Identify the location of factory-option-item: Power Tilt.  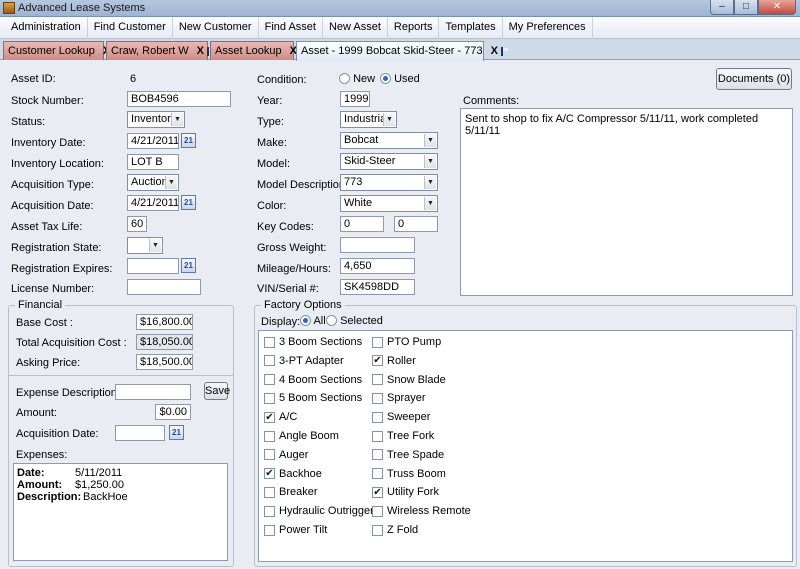
(295, 530).